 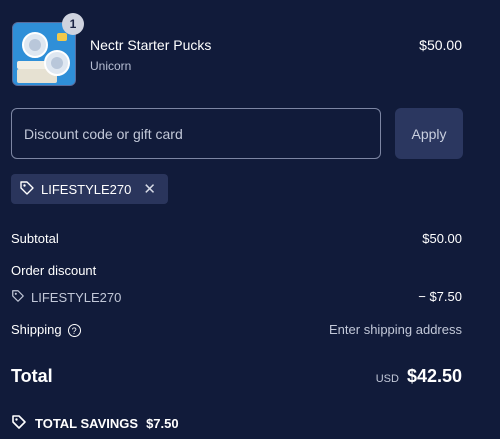 I want to click on discount-code-input, so click(x=196, y=133).